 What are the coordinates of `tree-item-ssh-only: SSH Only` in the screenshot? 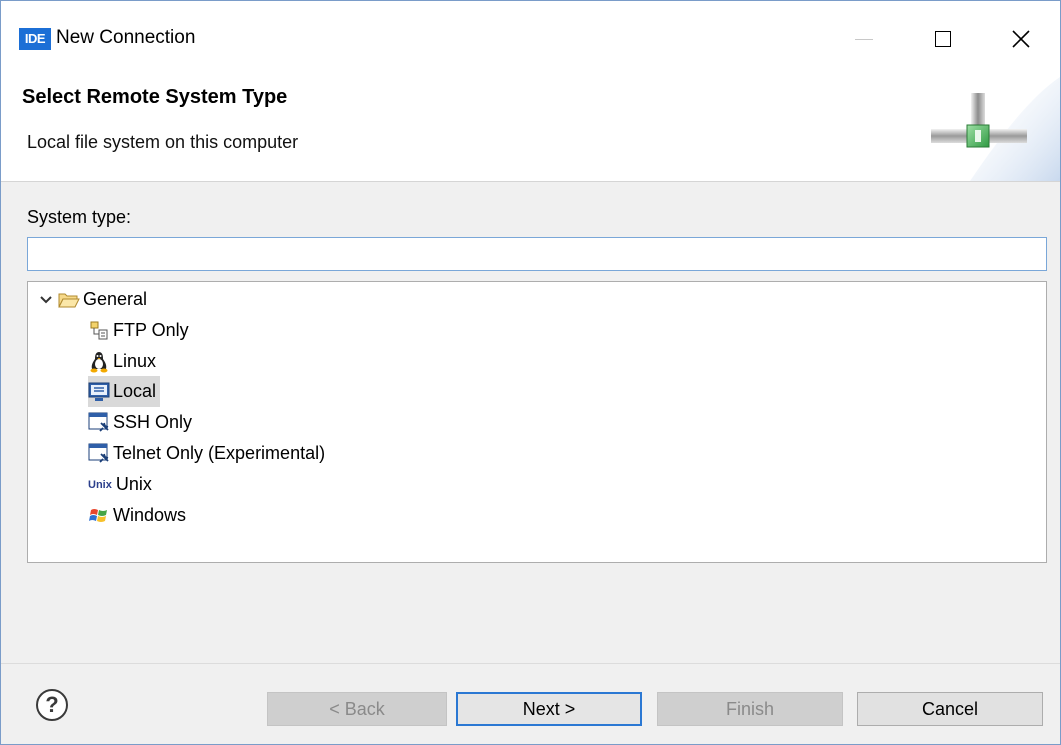 It's located at (140, 422).